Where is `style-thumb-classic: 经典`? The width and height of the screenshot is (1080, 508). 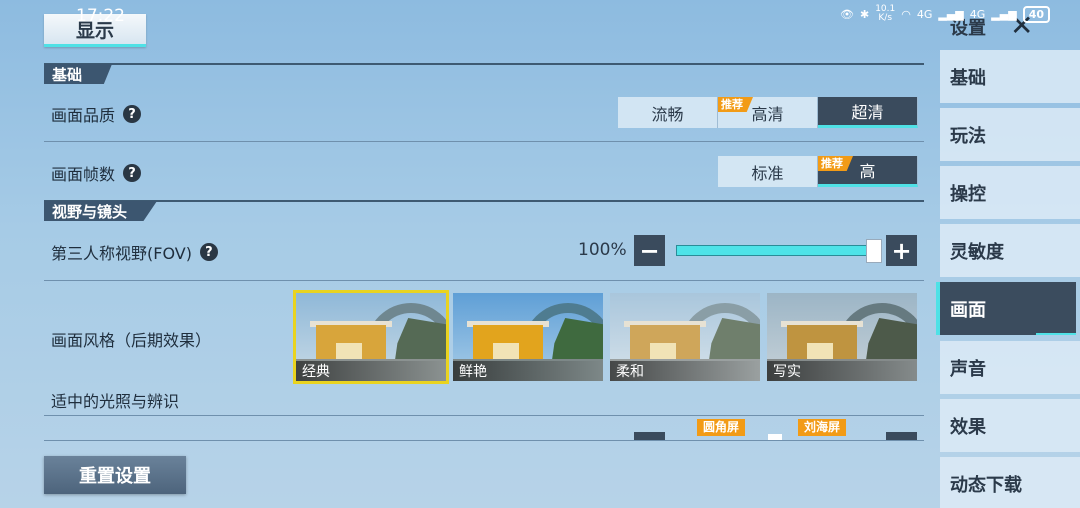
style-thumb-classic: 经典 is located at coordinates (371, 337).